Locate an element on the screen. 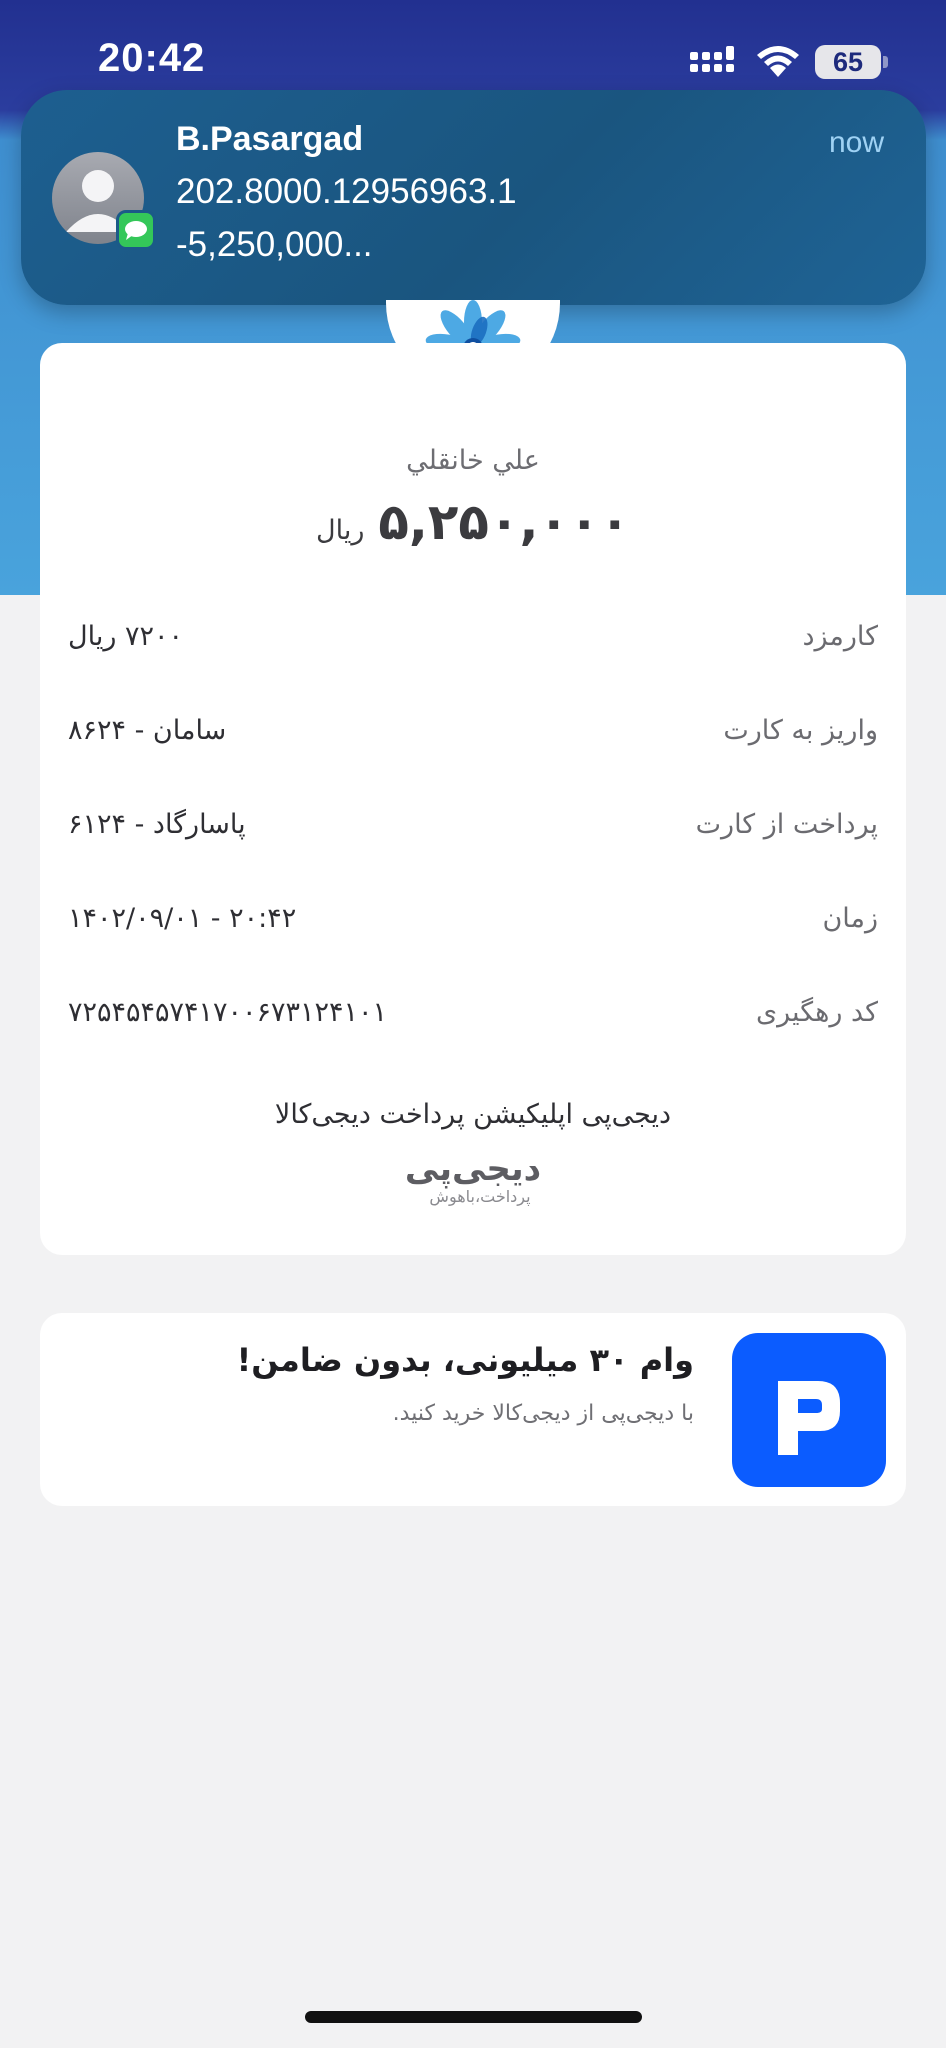 This screenshot has width=946, height=2048. amount-row: ریال ۵,۲۵۰,۰۰۰ is located at coordinates (473, 522).